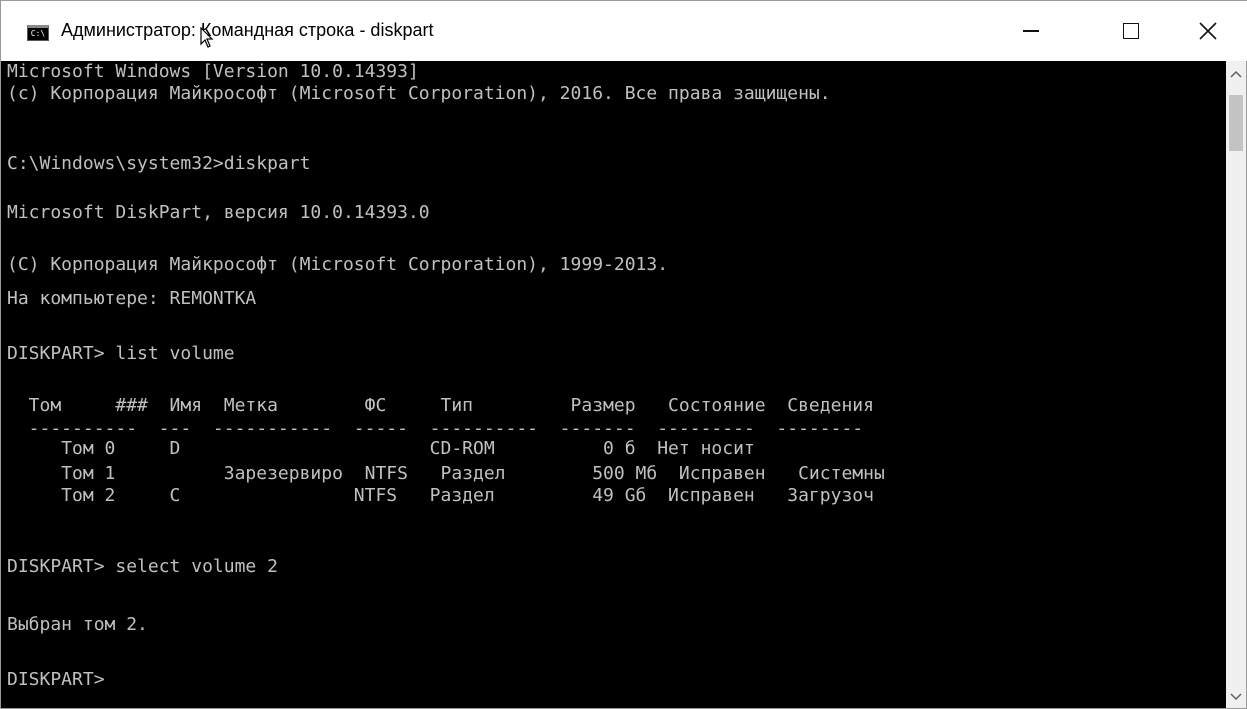  What do you see at coordinates (213, 71) in the screenshot?
I see `console-line: Microsoft Windows [Version 10.0.14393]` at bounding box center [213, 71].